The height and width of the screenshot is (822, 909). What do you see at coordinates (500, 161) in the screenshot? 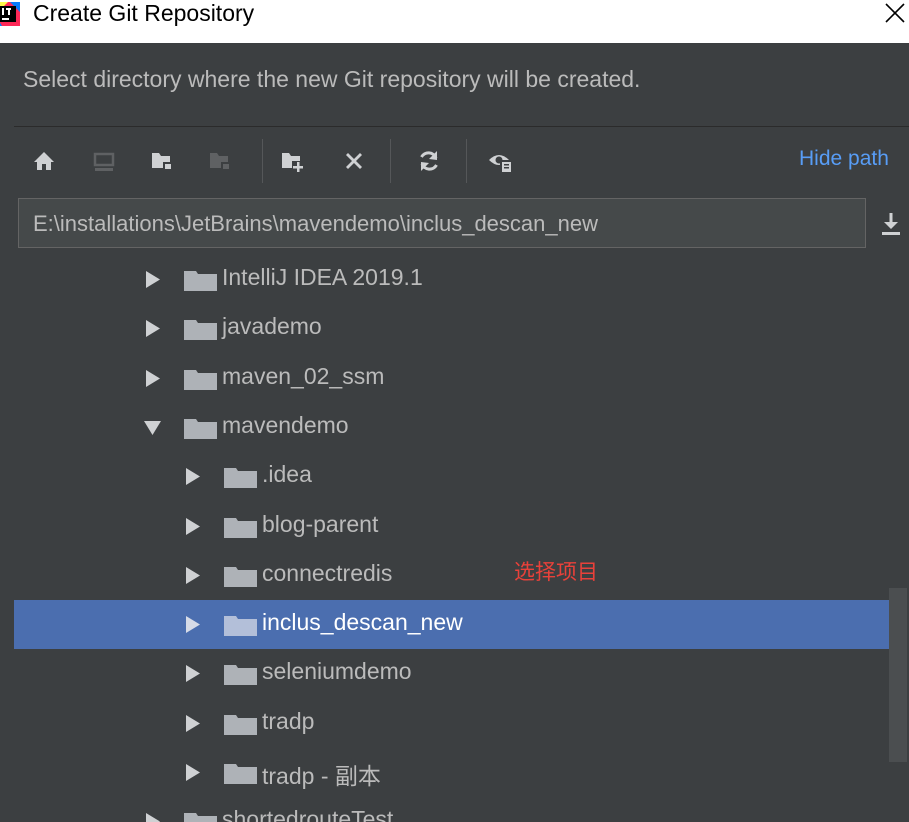
I see `show-hidden-files-icon` at bounding box center [500, 161].